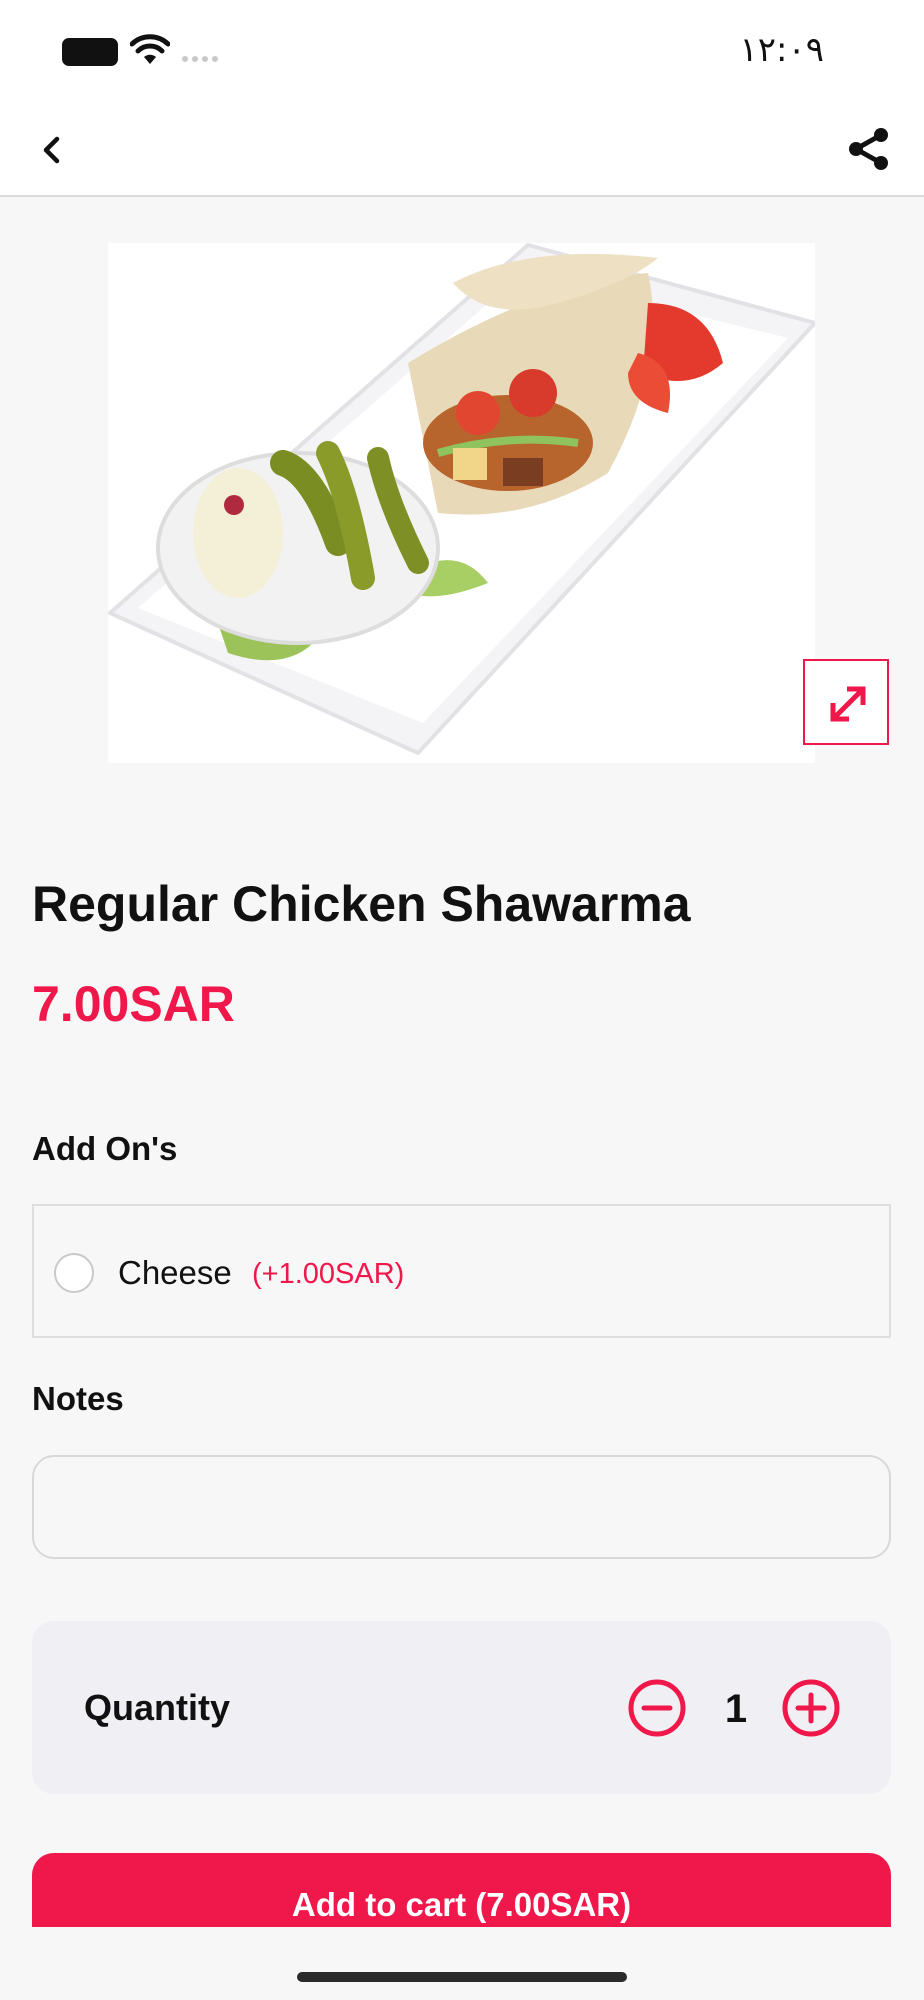 Image resolution: width=924 pixels, height=2000 pixels. Describe the element at coordinates (157, 1707) in the screenshot. I see `quantity-label: Quantity` at that location.